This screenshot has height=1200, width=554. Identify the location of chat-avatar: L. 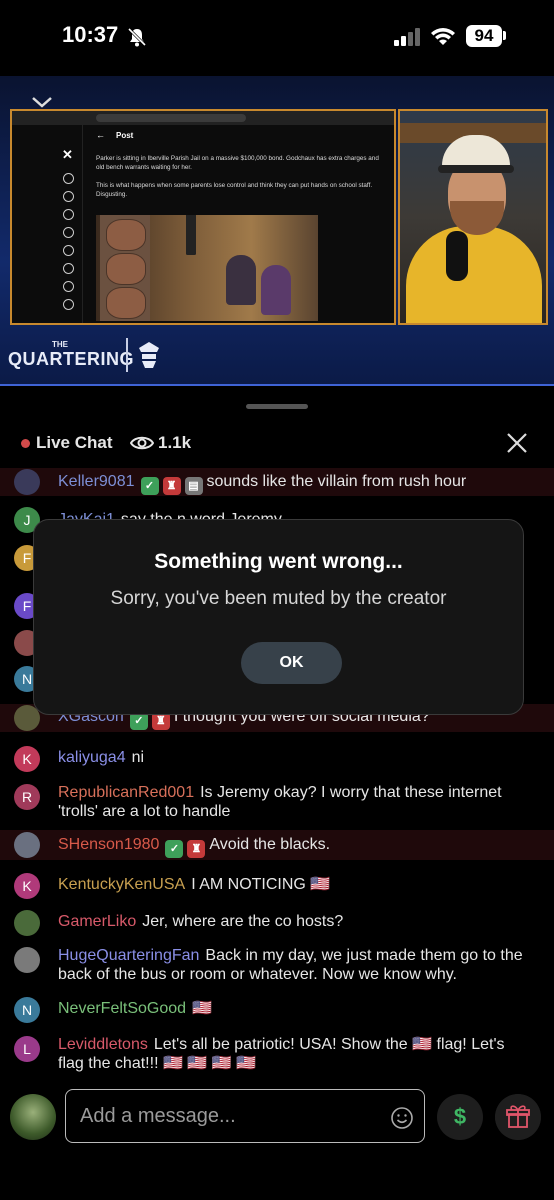
(27, 1049).